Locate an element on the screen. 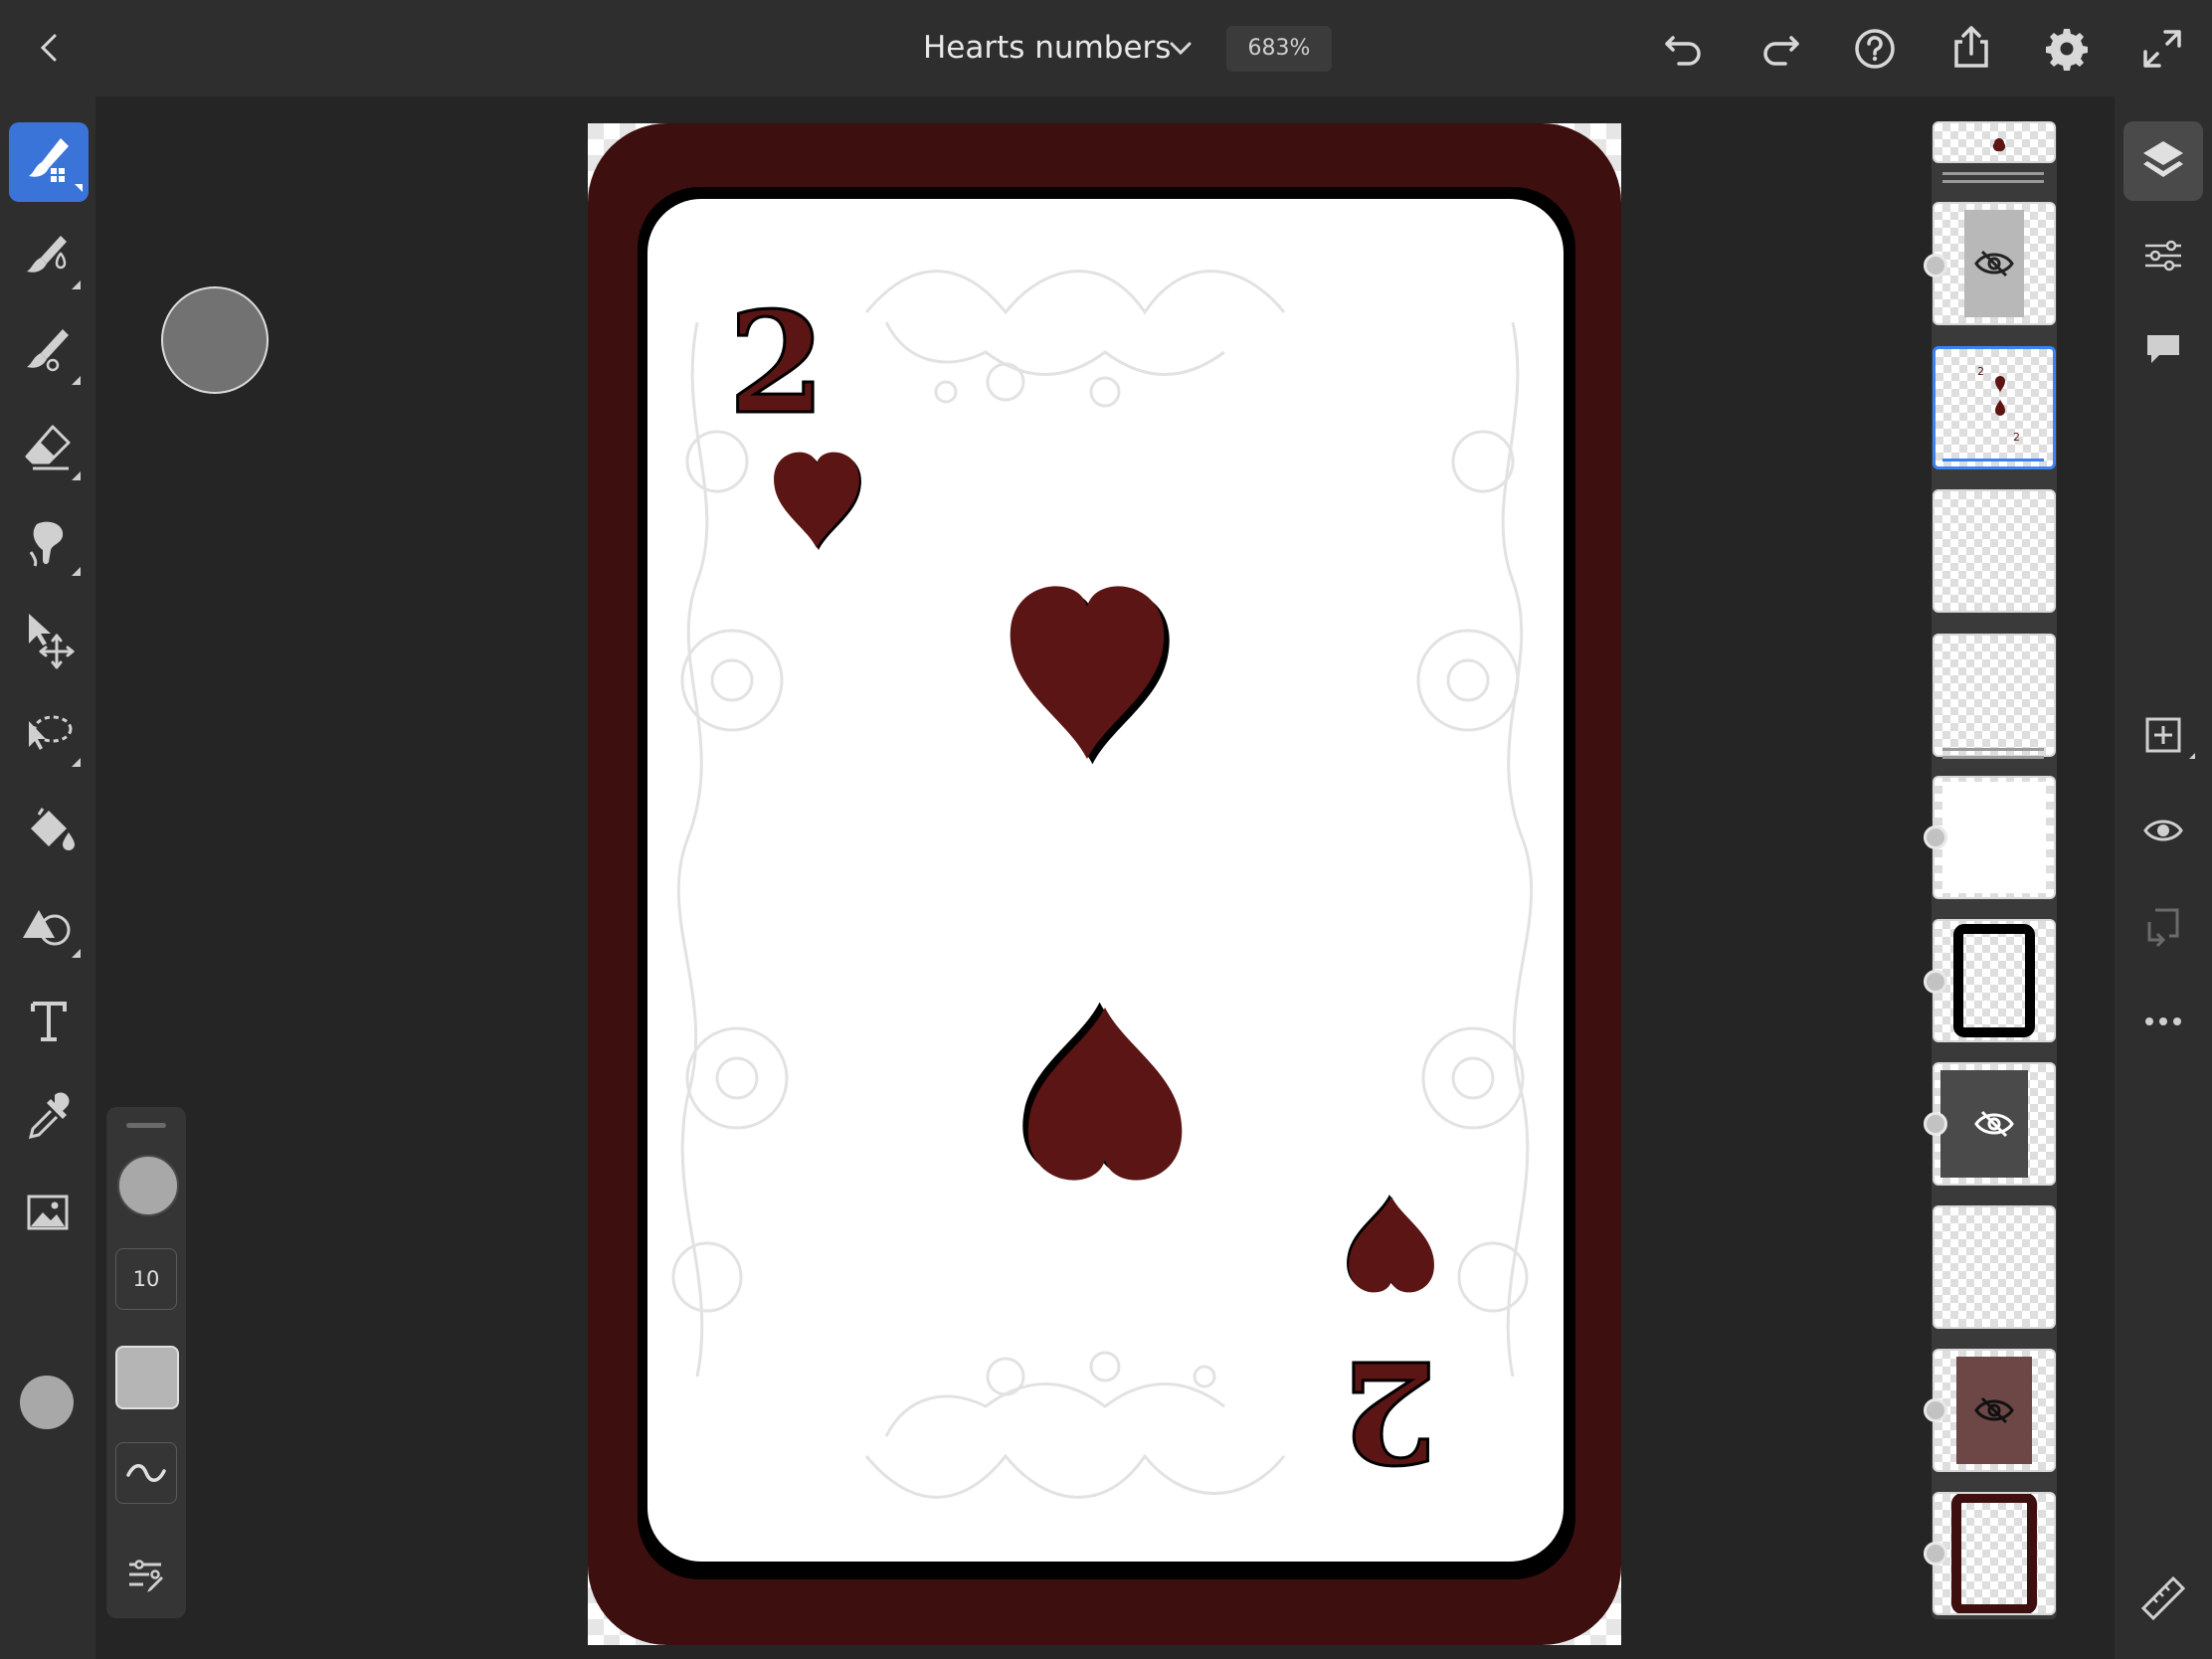 The image size is (2212, 1659). eye-icon is located at coordinates (2163, 830).